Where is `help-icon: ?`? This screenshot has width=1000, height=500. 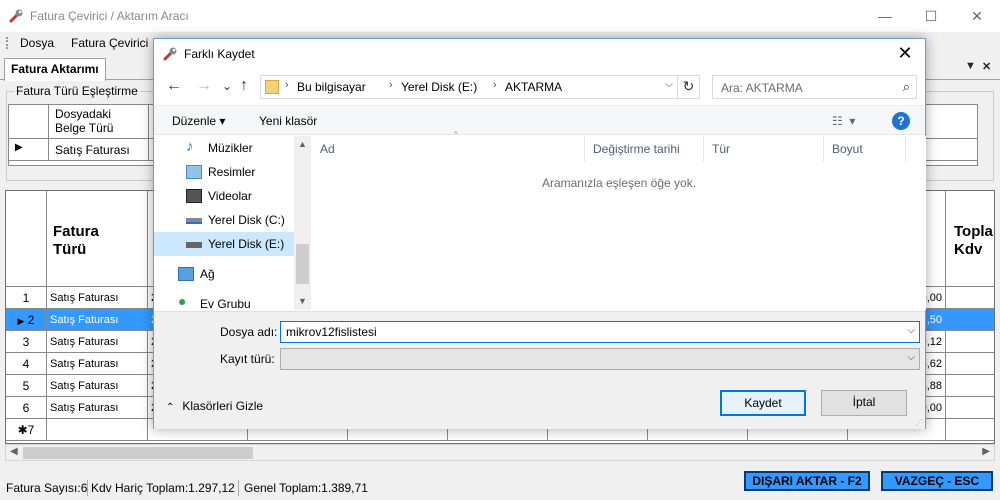
help-icon: ? is located at coordinates (901, 121).